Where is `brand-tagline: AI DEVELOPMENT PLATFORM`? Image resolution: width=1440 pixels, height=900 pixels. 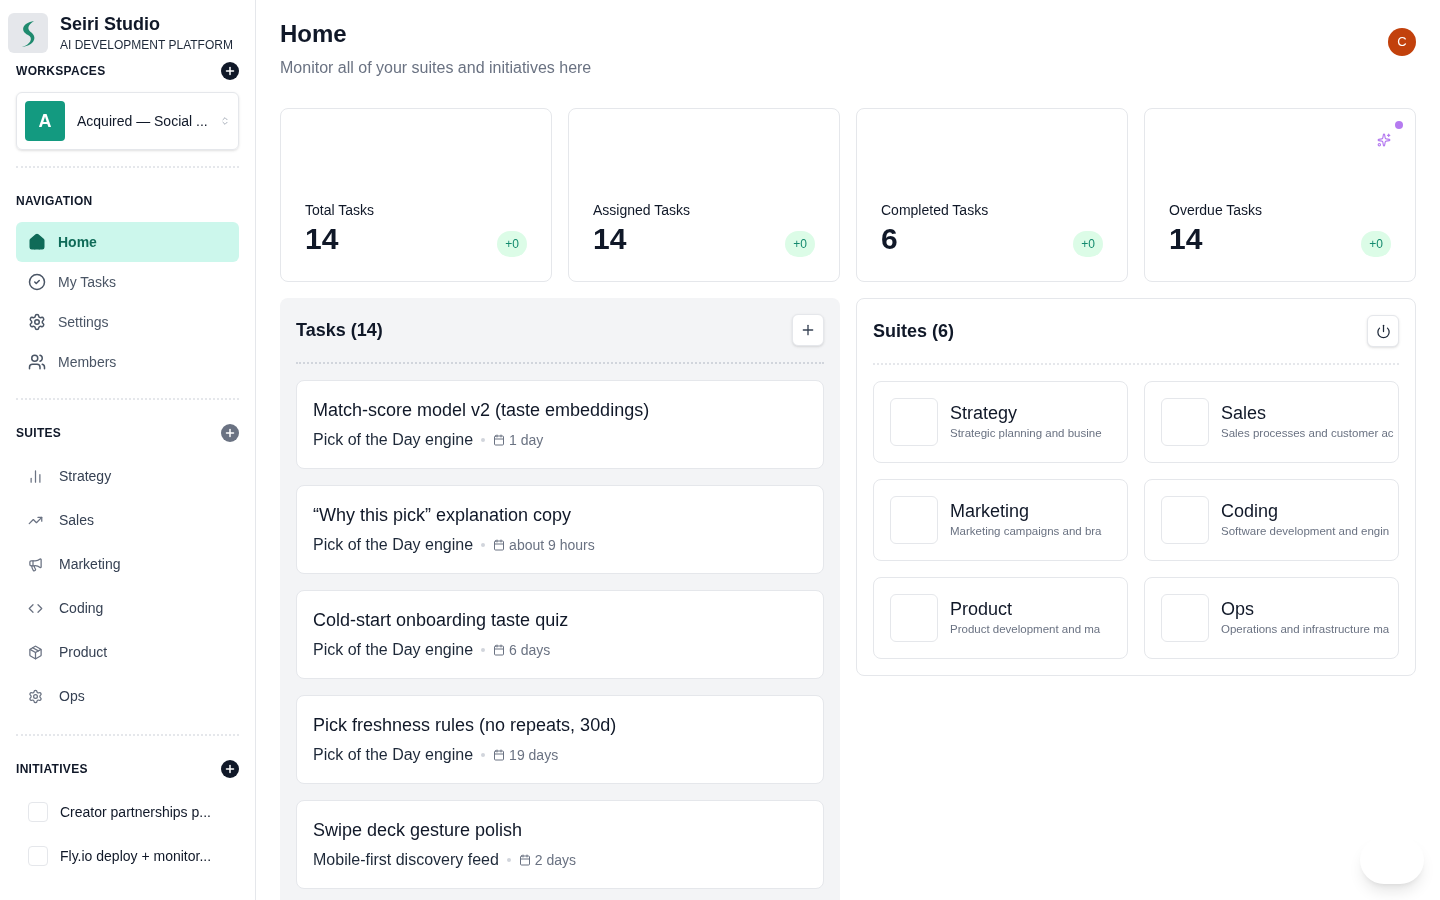 brand-tagline: AI DEVELOPMENT PLATFORM is located at coordinates (146, 45).